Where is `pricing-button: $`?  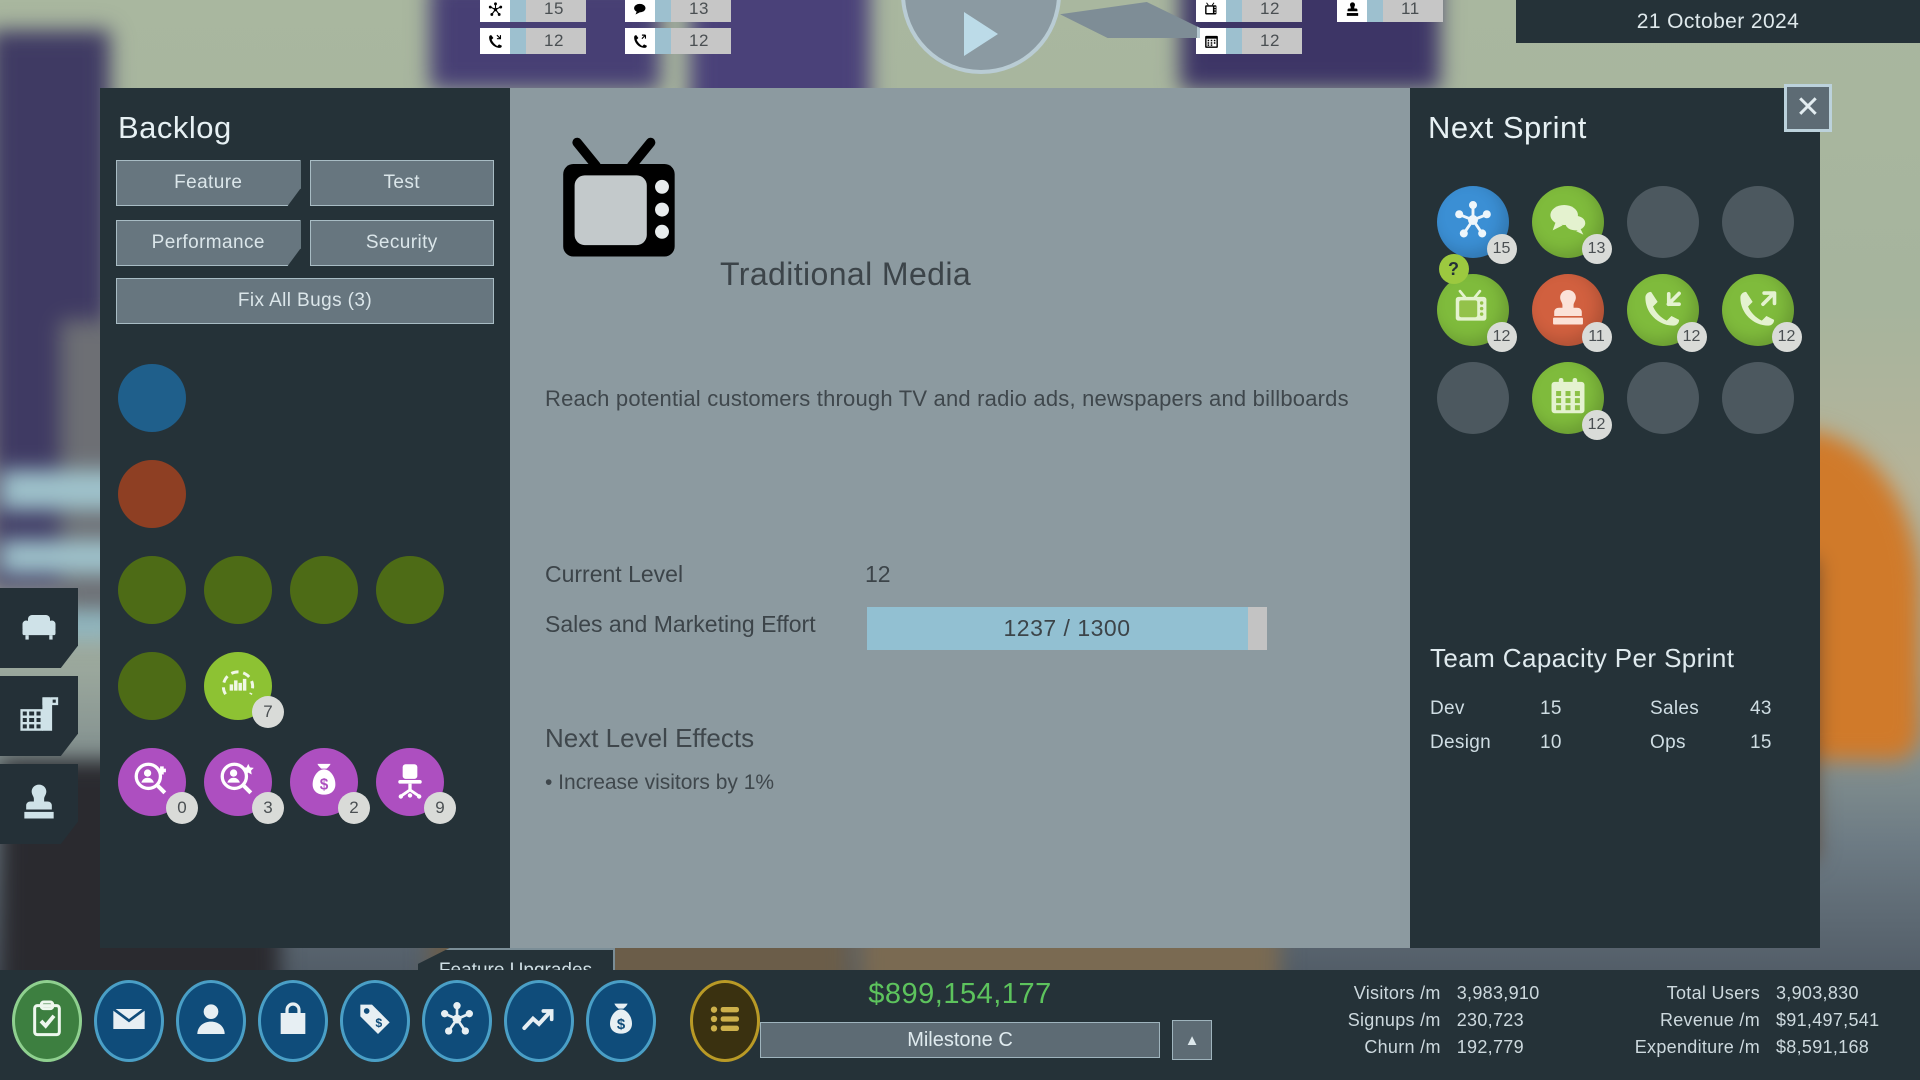 pricing-button: $ is located at coordinates (375, 1021).